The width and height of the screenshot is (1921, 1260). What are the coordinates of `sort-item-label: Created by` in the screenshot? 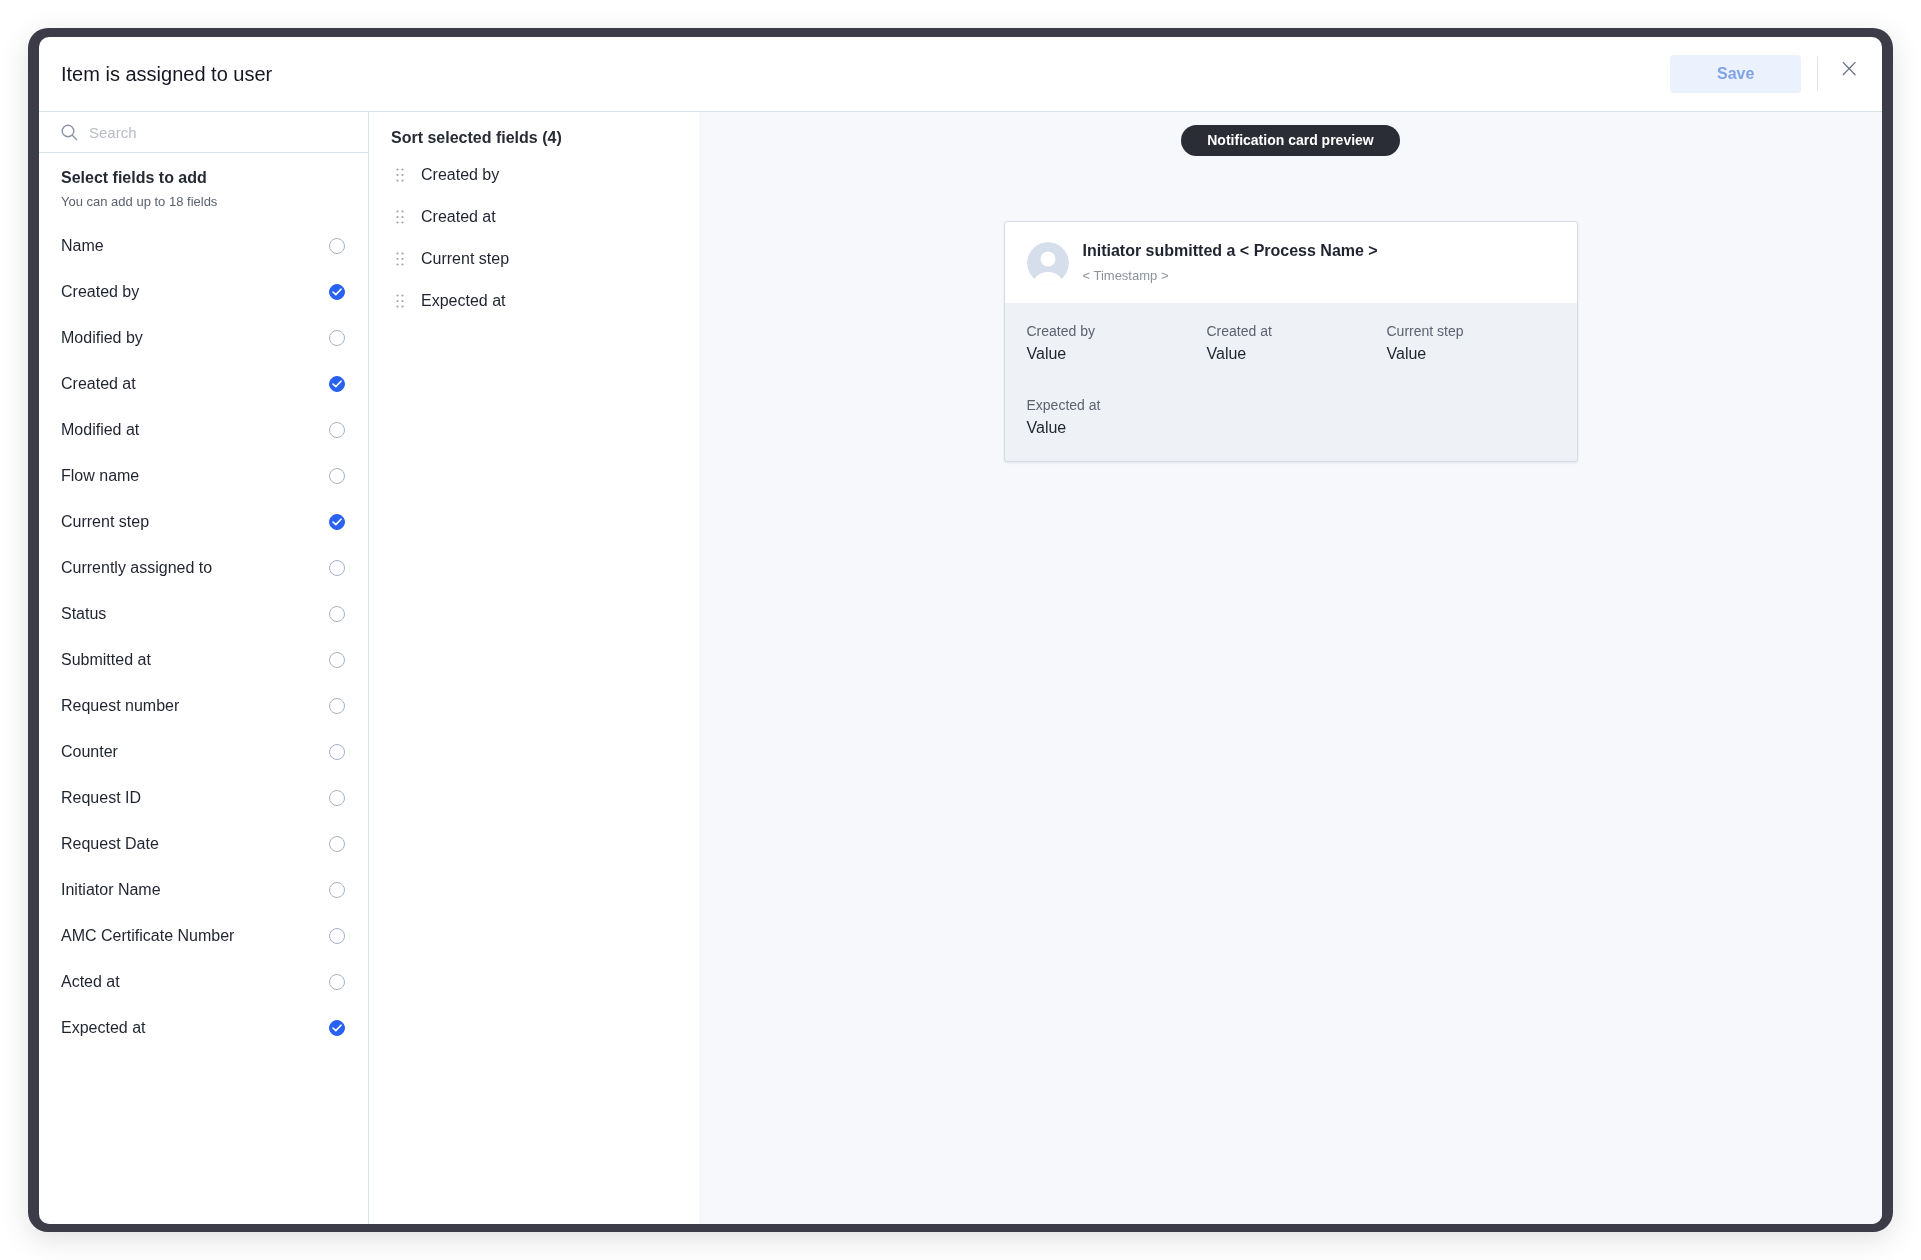 It's located at (460, 175).